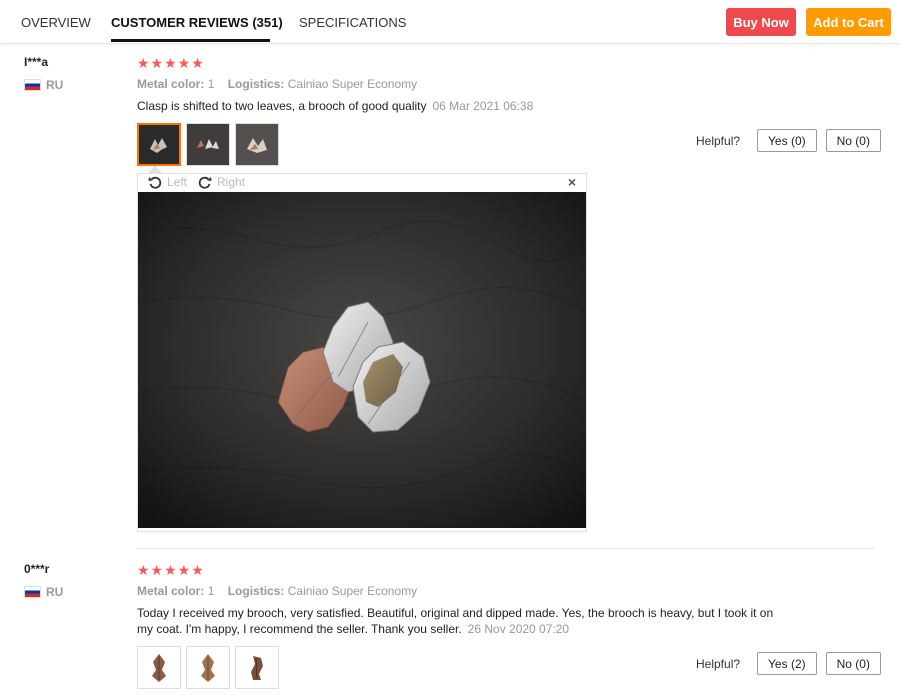 Image resolution: width=900 pixels, height=698 pixels. I want to click on rotate-left-button: Left, so click(167, 182).